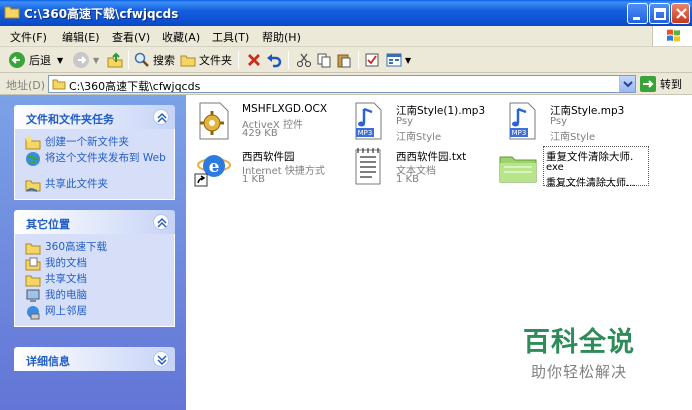  Describe the element at coordinates (518, 169) in the screenshot. I see `exe-folder-icon` at that location.